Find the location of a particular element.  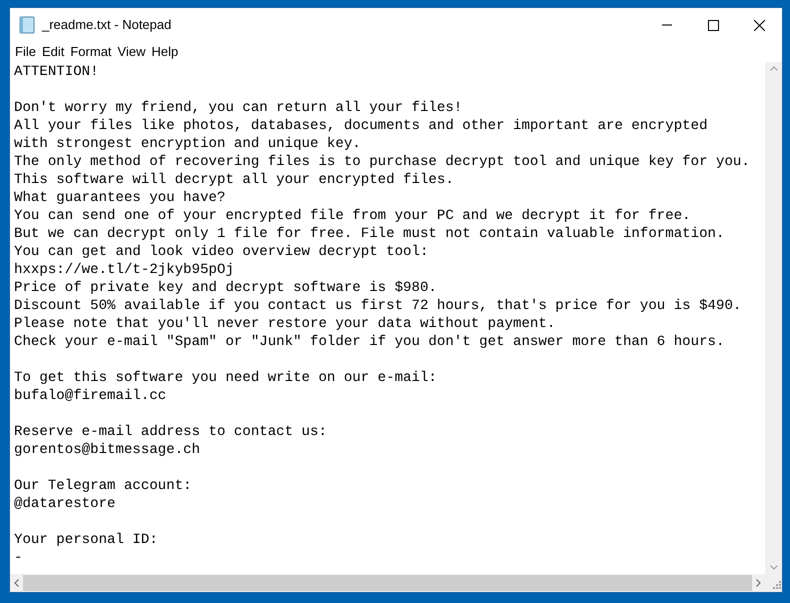

scroll-left-icon is located at coordinates (16, 583).